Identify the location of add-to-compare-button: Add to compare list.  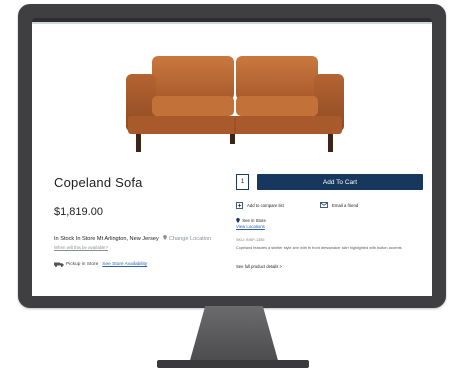
(260, 205).